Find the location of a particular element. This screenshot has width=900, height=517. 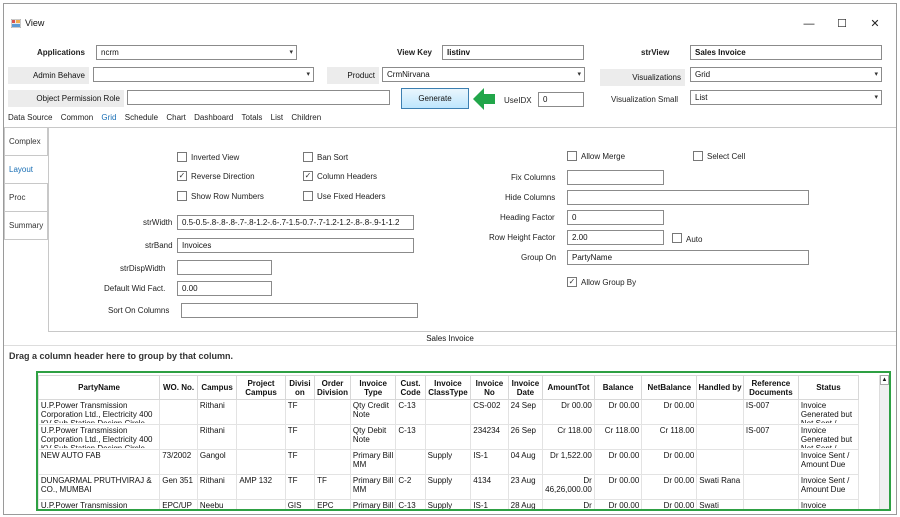

column-header: NetBalance is located at coordinates (669, 387).